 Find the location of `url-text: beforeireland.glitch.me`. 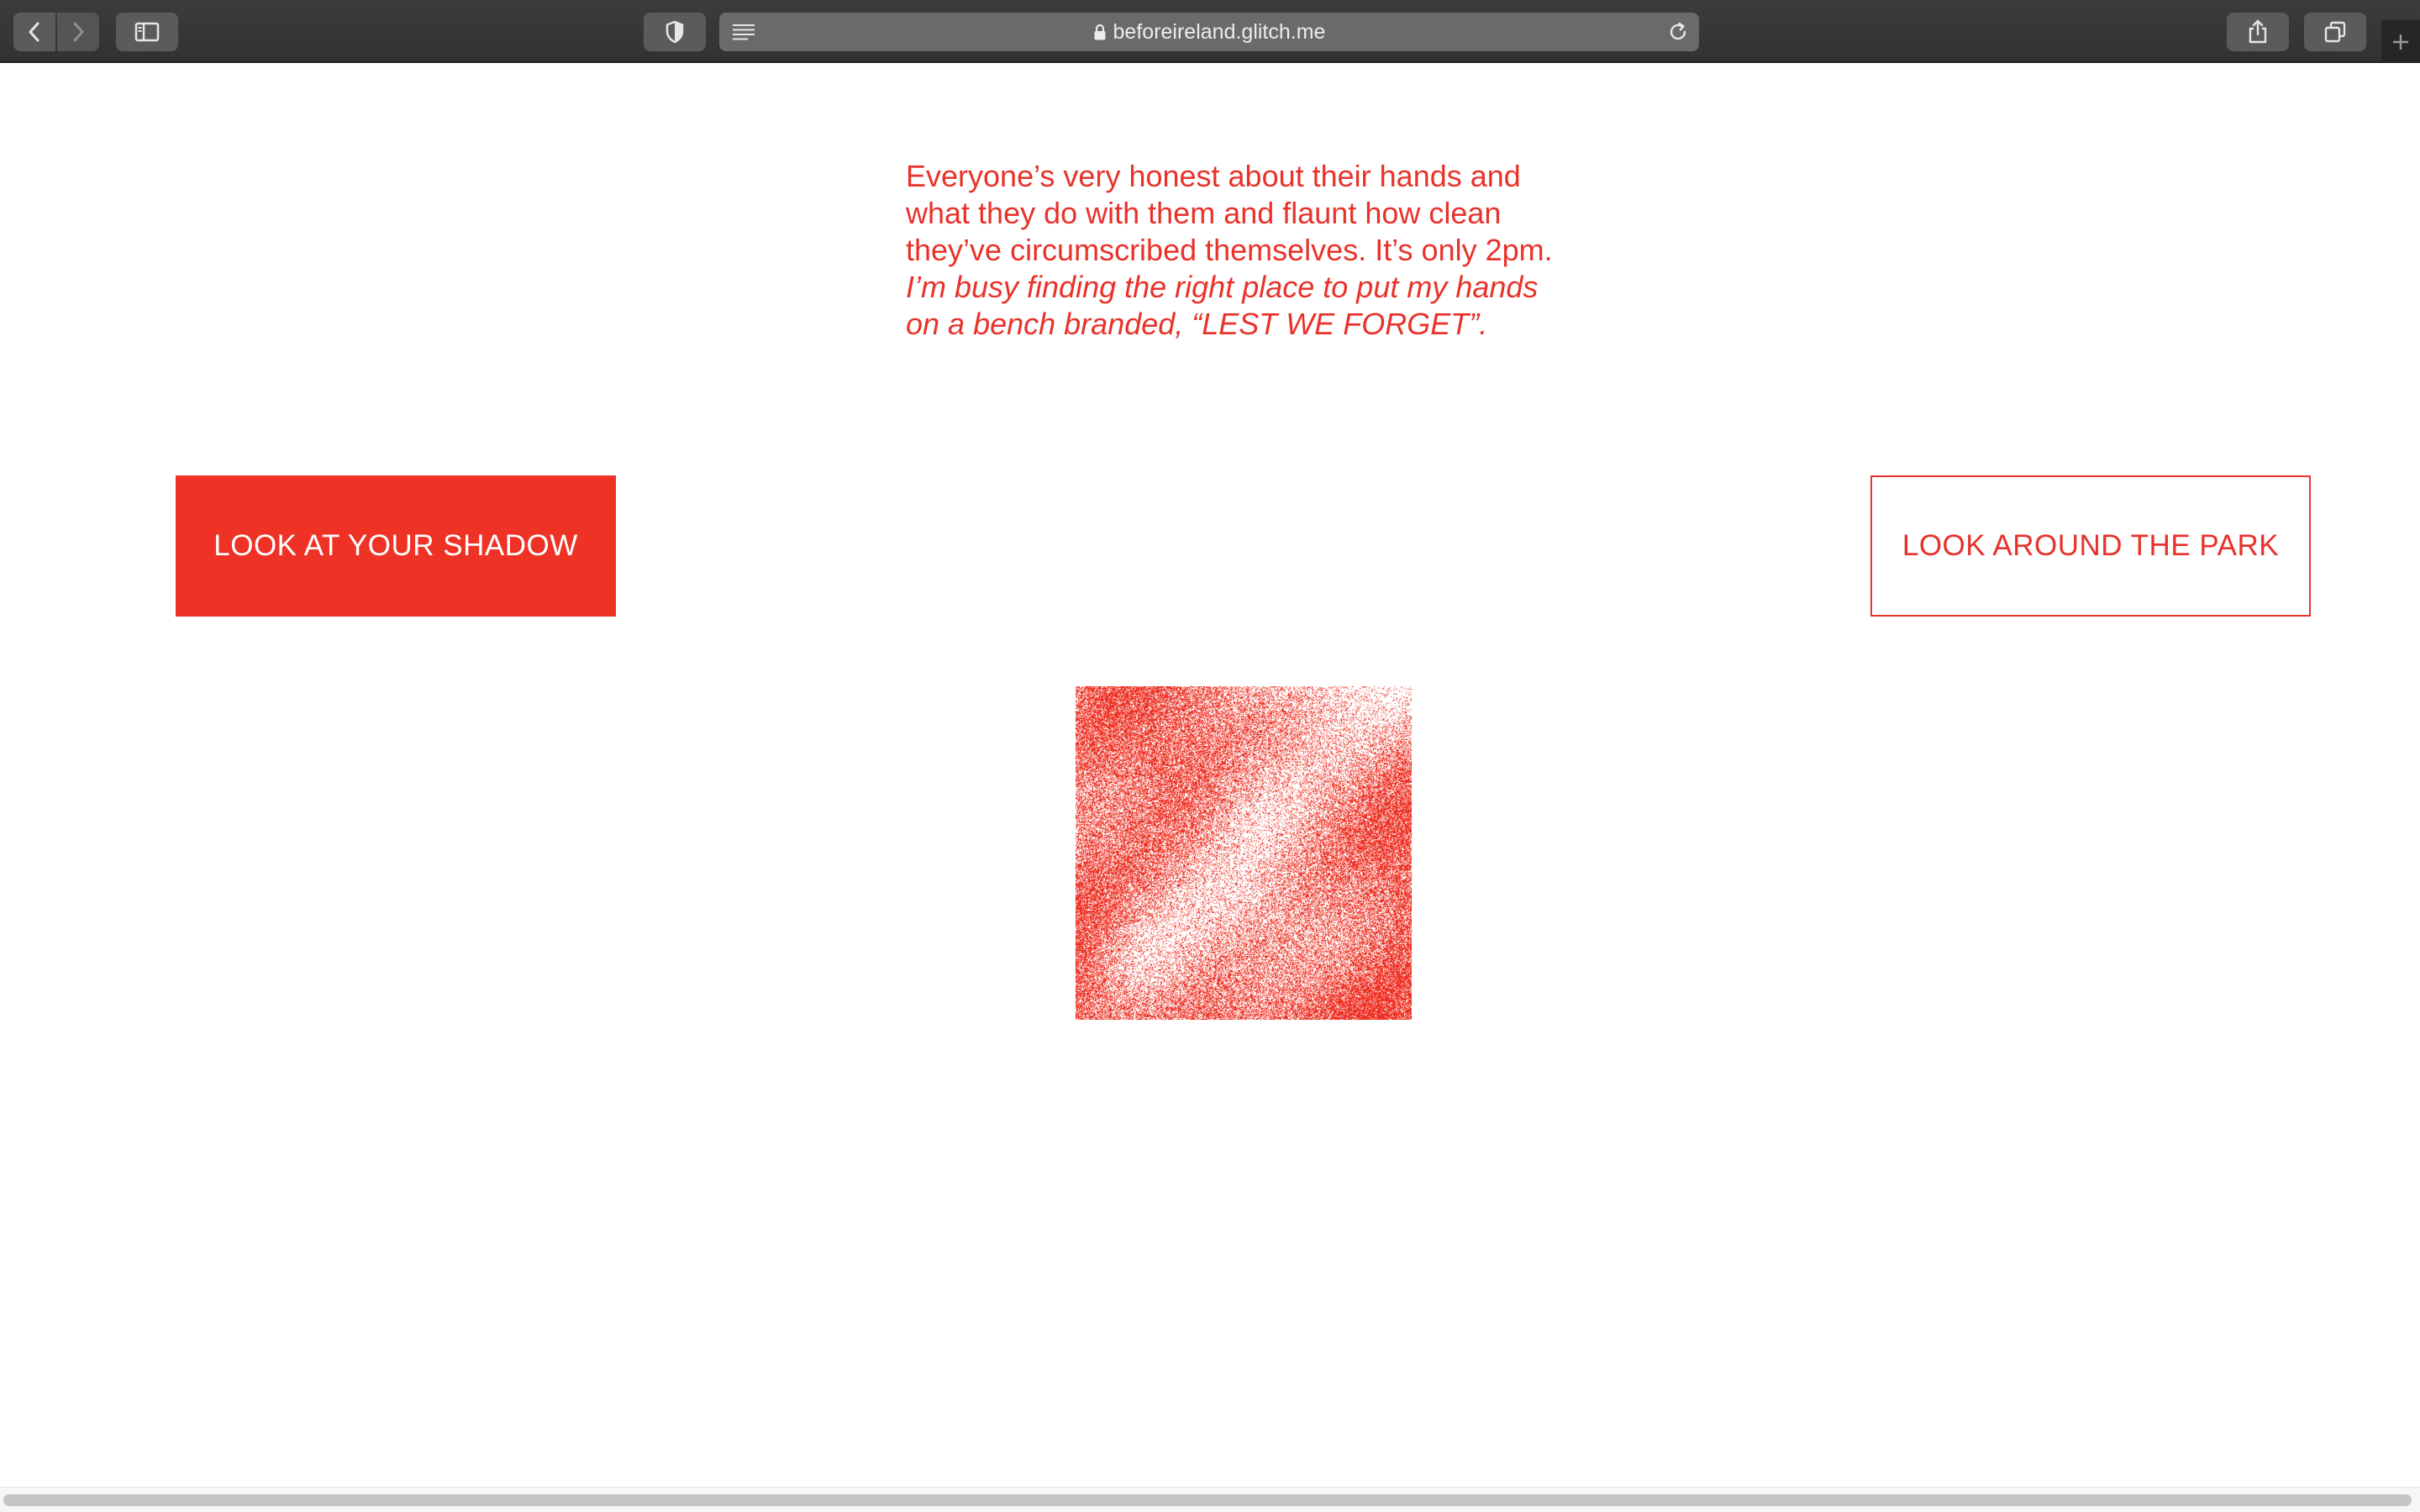

url-text: beforeireland.glitch.me is located at coordinates (1219, 31).